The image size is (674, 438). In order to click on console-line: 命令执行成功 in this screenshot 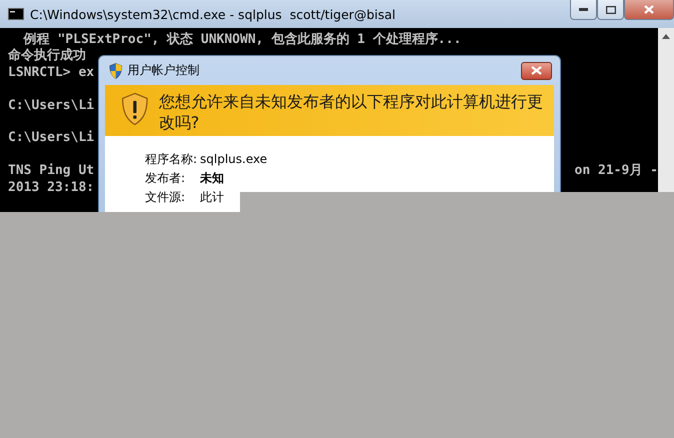, I will do `click(47, 56)`.